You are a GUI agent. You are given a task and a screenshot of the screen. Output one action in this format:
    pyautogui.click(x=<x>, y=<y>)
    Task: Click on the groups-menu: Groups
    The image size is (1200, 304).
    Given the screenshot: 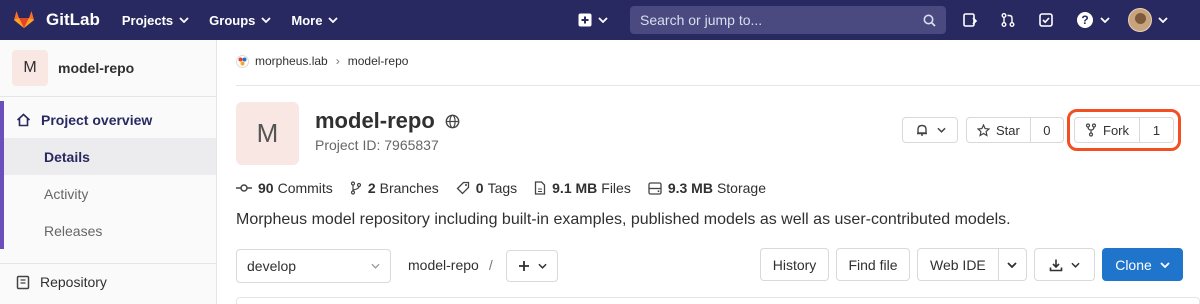 What is the action you would take?
    pyautogui.click(x=240, y=20)
    